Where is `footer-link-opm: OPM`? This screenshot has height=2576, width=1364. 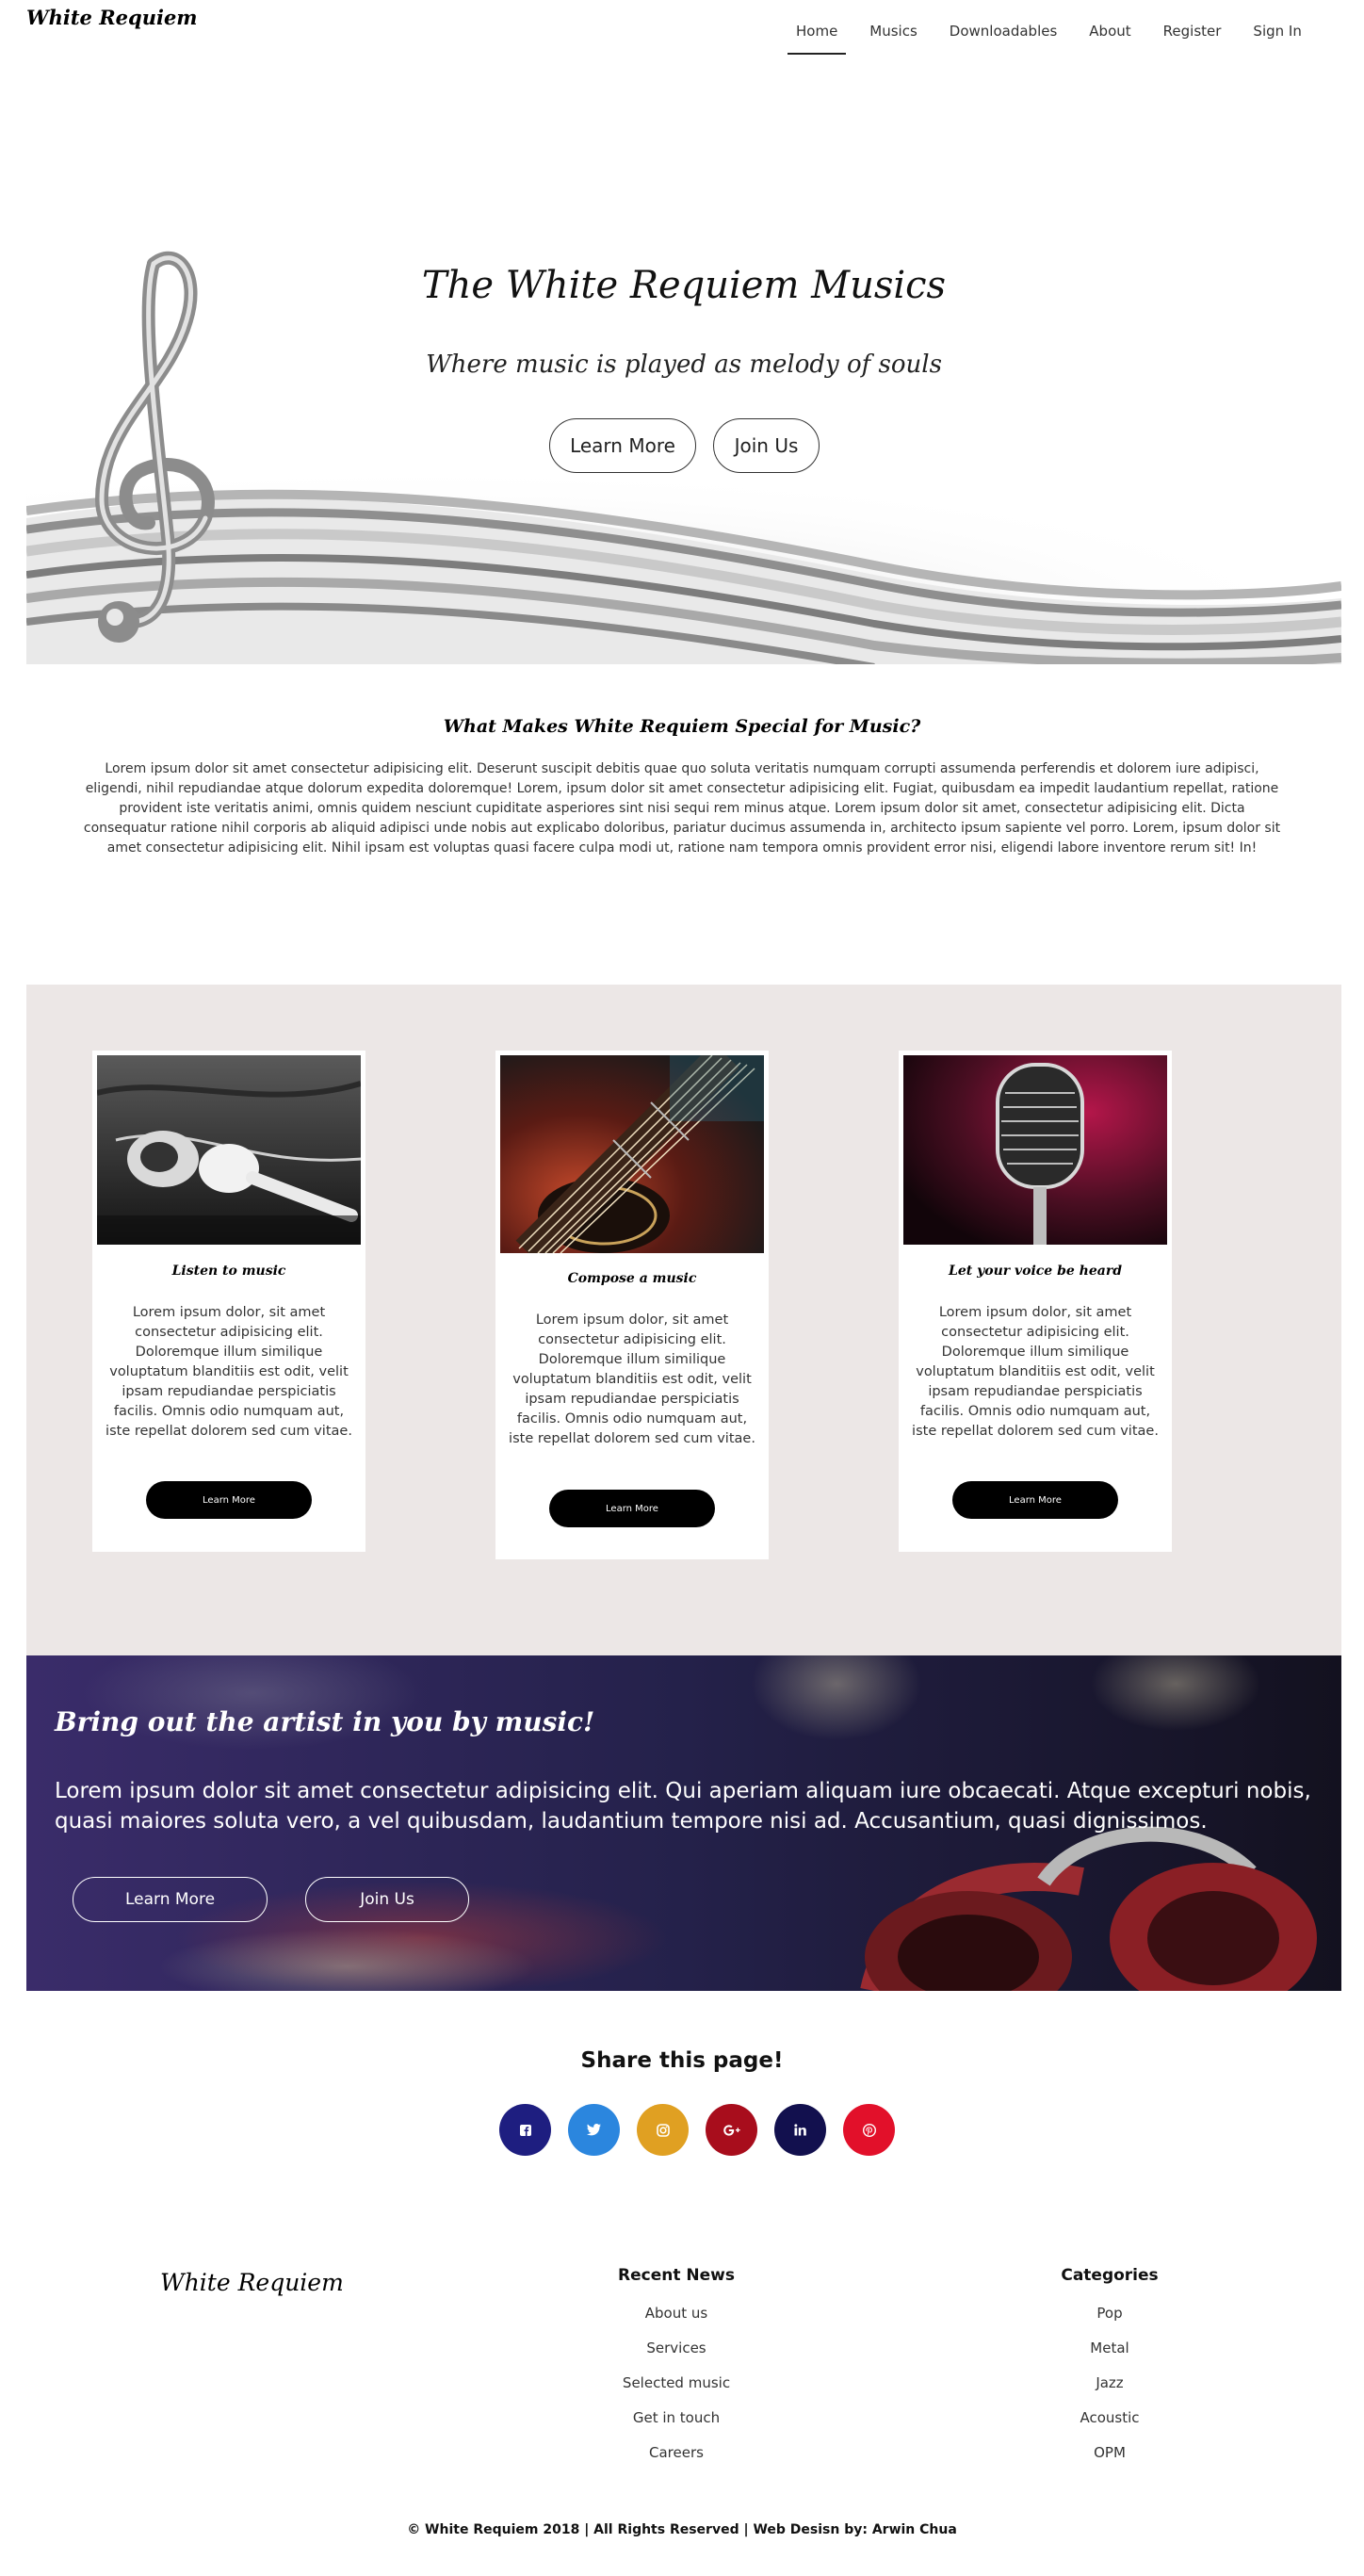
footer-link-opm: OPM is located at coordinates (1110, 2458).